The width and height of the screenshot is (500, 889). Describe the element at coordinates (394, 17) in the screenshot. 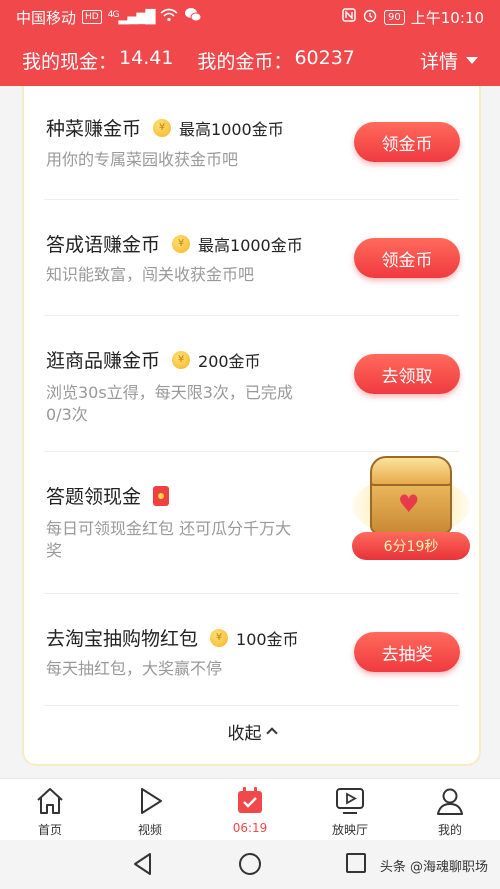

I see `battery-icon: 90` at that location.